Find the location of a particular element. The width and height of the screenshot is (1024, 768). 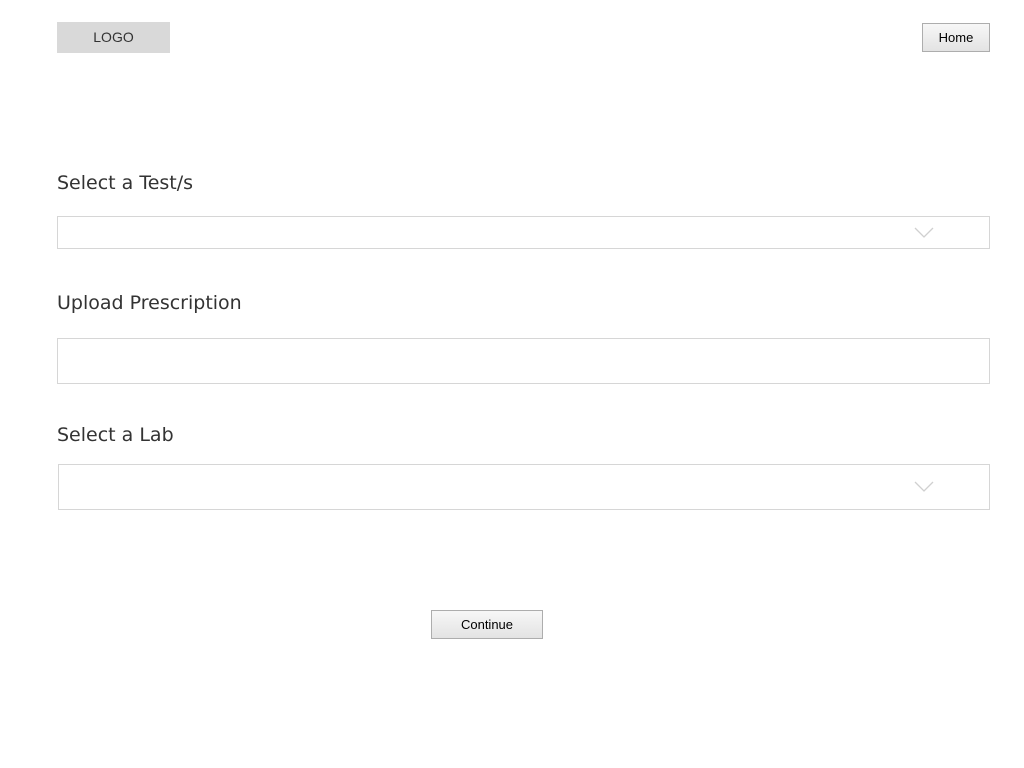

continue-button: Continue is located at coordinates (487, 624).